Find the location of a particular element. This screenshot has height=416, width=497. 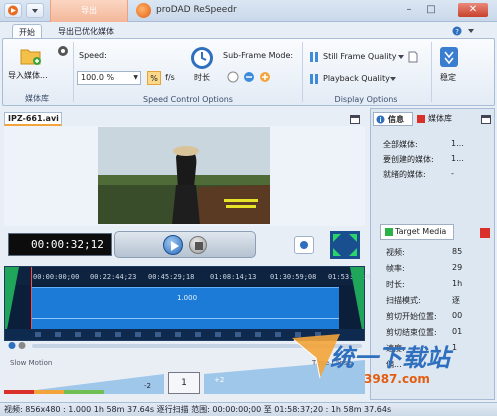

tab-info-label: 信息 is located at coordinates (396, 119).